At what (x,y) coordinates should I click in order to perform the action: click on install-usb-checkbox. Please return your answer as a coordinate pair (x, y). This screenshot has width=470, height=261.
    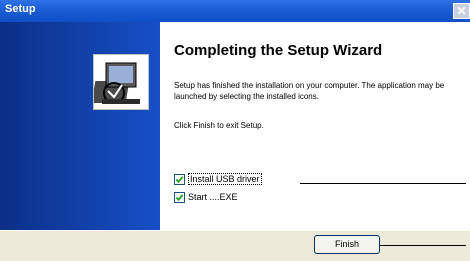
    Looking at the image, I should click on (179, 179).